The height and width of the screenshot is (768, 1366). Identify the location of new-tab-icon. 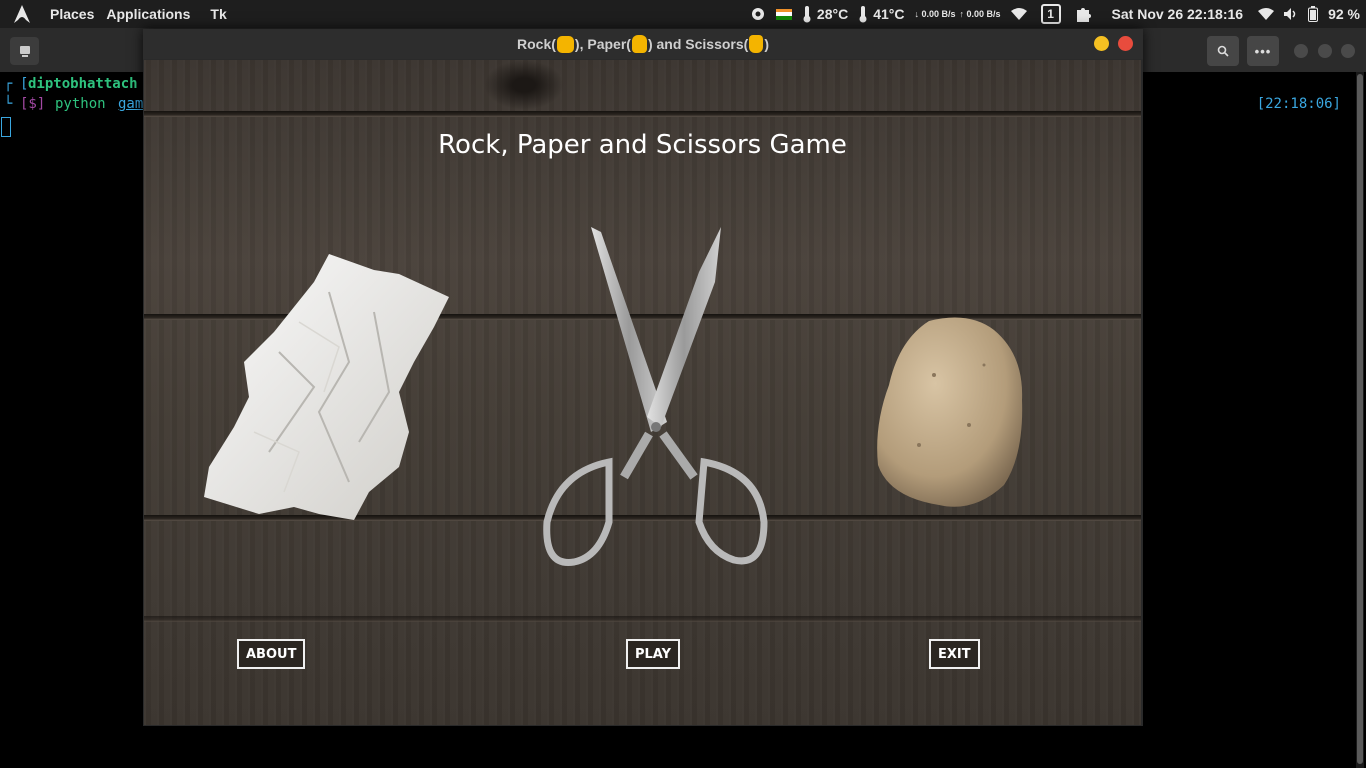
(24, 51).